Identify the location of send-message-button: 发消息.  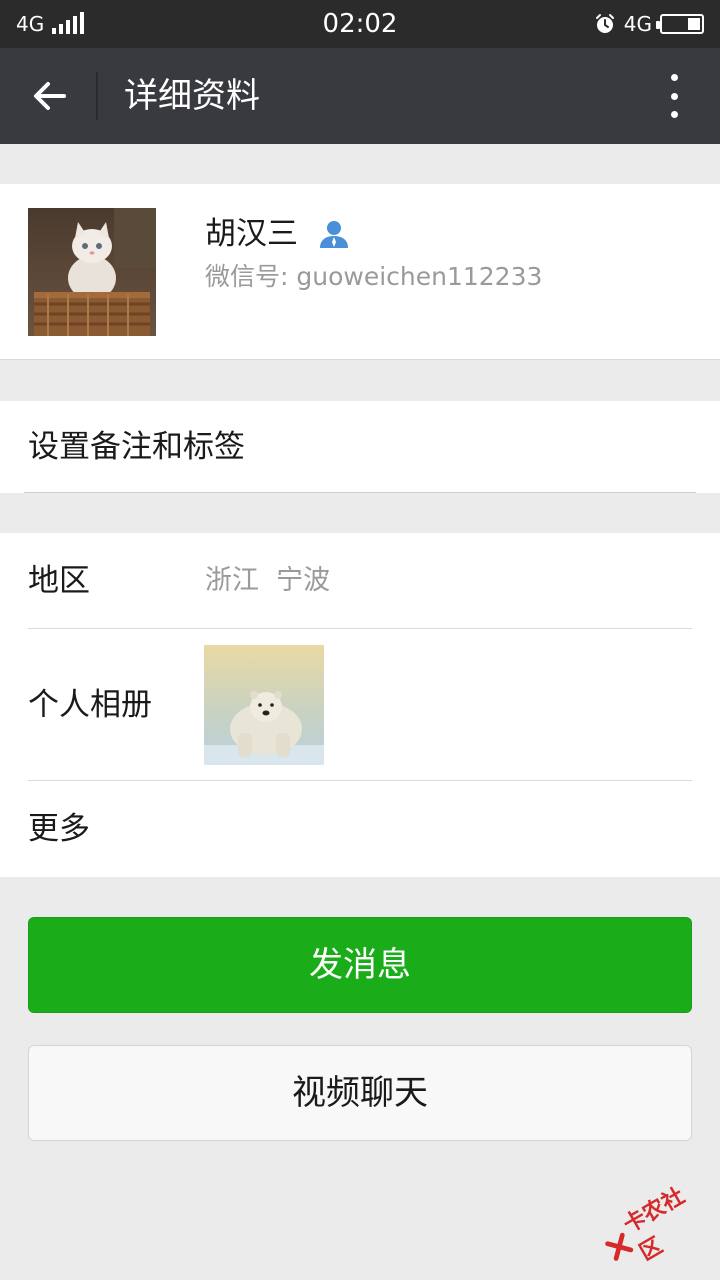
(360, 965).